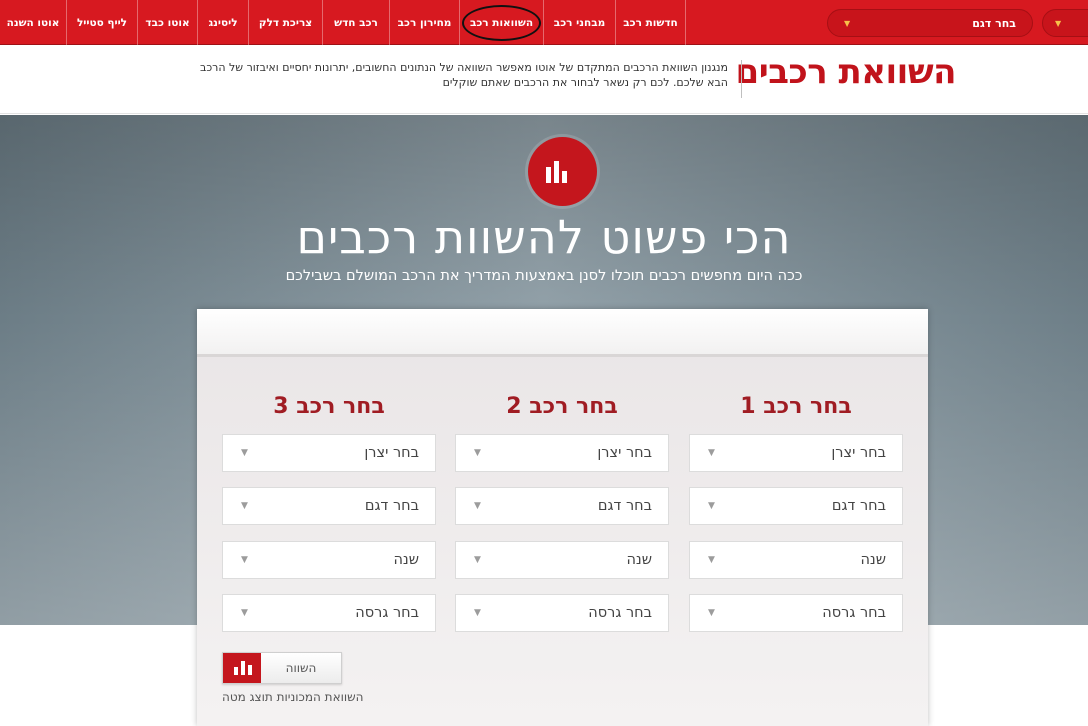 The height and width of the screenshot is (726, 1088). What do you see at coordinates (796, 406) in the screenshot?
I see `car-1-title: בחר רכב 1` at bounding box center [796, 406].